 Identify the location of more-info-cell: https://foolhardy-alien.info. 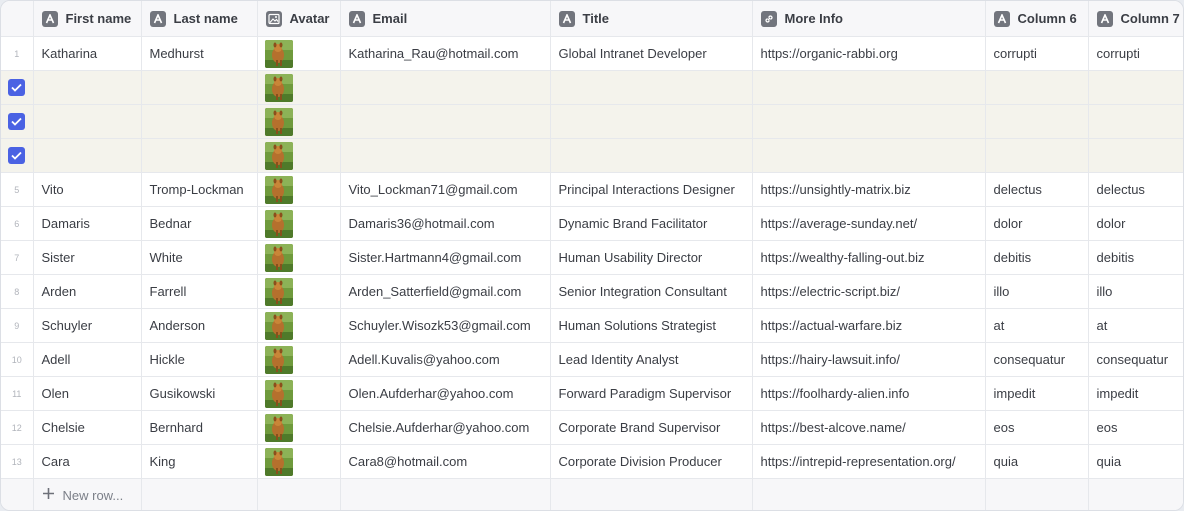
(869, 393).